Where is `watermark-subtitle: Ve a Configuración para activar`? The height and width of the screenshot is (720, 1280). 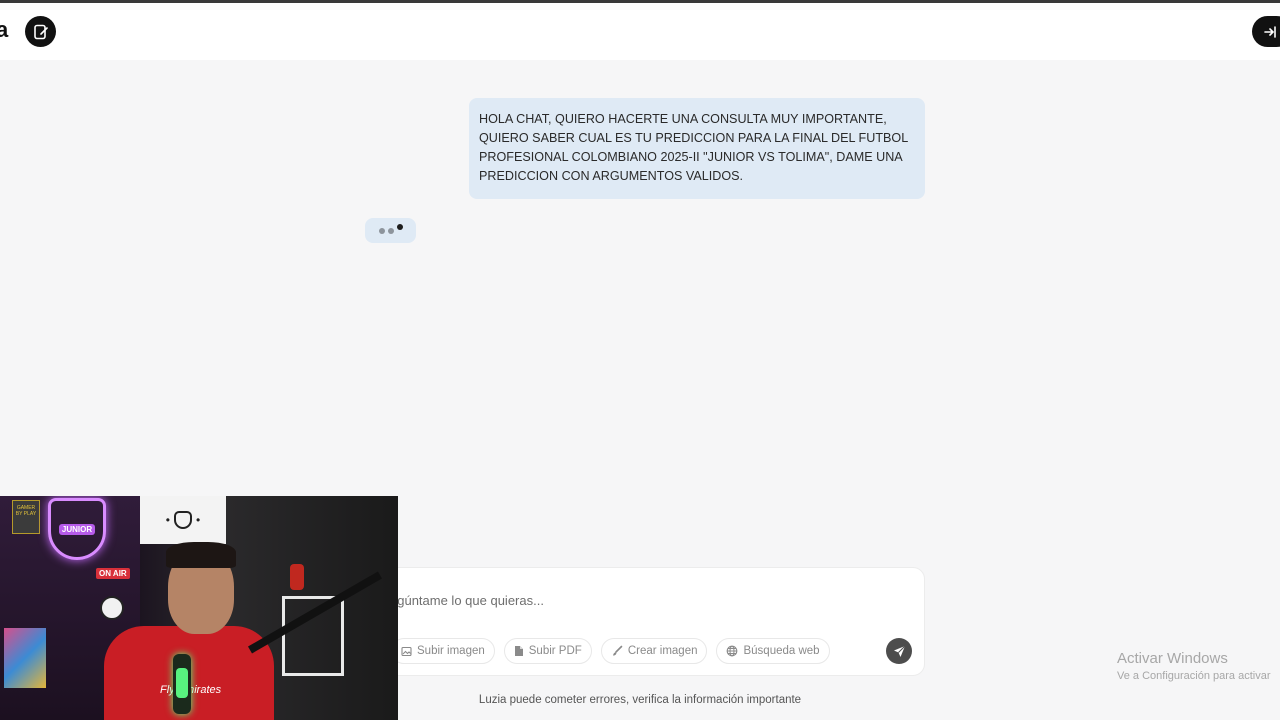
watermark-subtitle: Ve a Configuración para activar is located at coordinates (1194, 676).